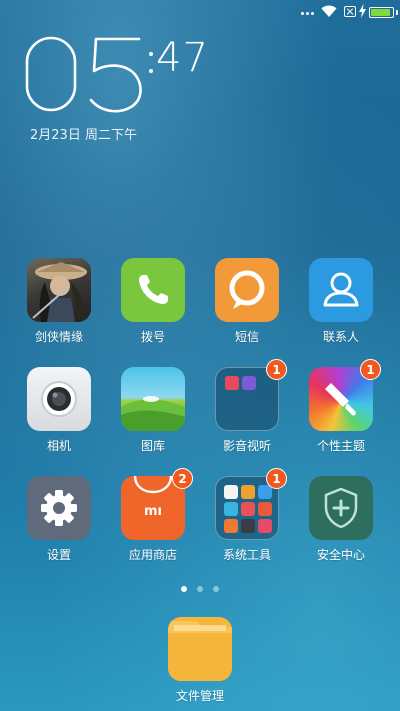  Describe the element at coordinates (184, 589) in the screenshot. I see `page-dot-active` at that location.